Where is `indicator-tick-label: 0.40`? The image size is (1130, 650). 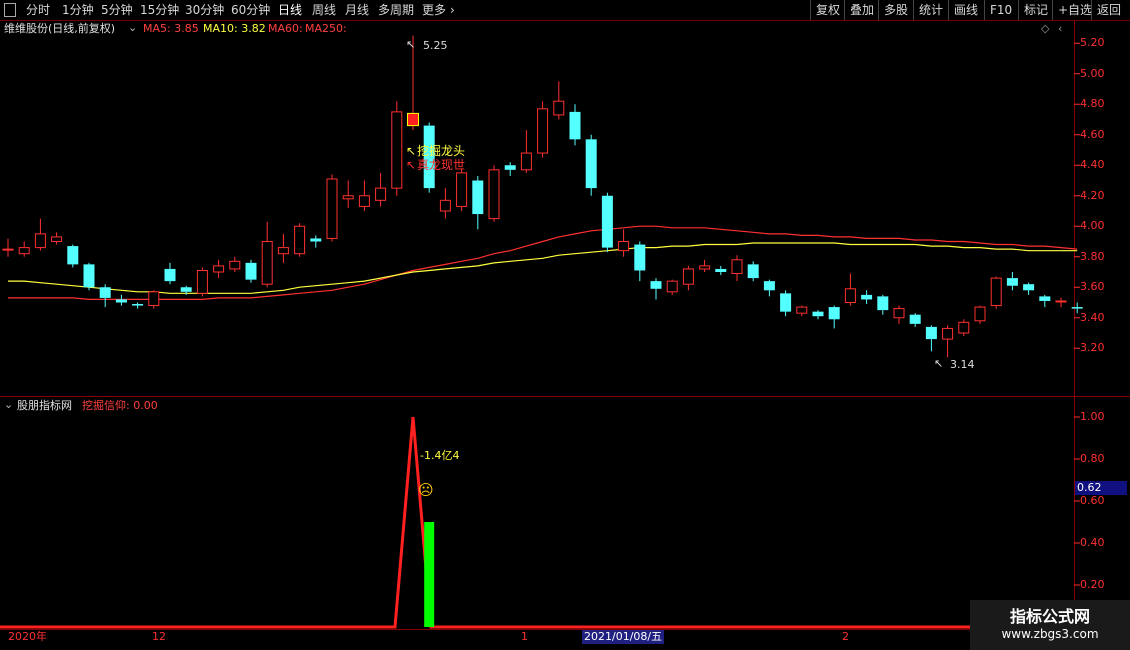
indicator-tick-label: 0.40 is located at coordinates (1092, 542).